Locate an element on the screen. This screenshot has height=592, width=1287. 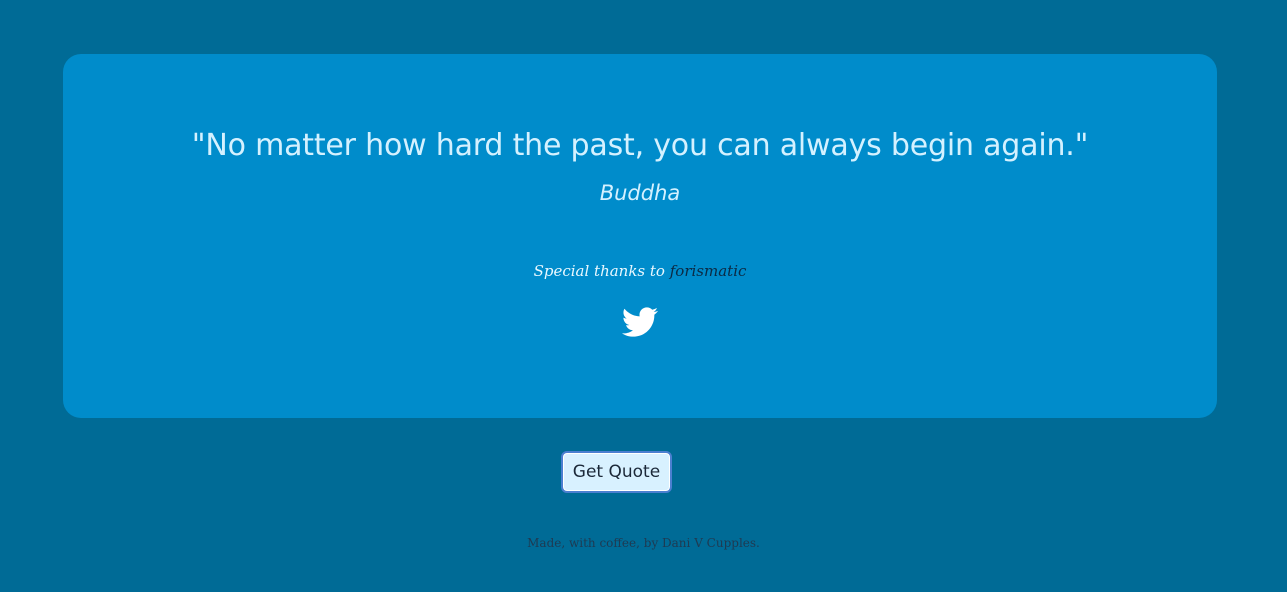
credits-prefix: Special thanks to is located at coordinates (599, 271).